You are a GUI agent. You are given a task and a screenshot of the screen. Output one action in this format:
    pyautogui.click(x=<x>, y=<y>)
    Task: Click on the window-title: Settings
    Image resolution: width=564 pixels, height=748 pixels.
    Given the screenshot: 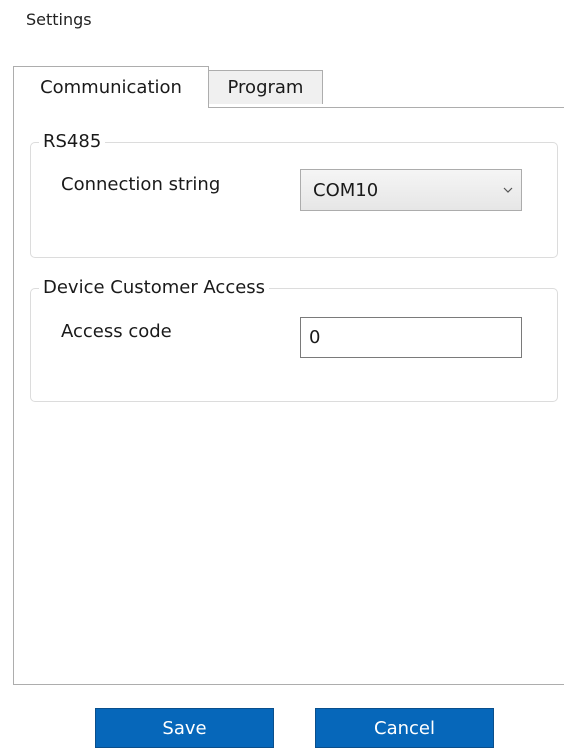 What is the action you would take?
    pyautogui.click(x=59, y=19)
    